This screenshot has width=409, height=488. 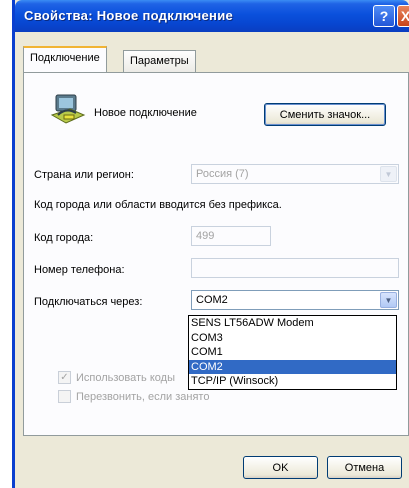 I want to click on redial-row: Перезвонить, если занято, so click(x=133, y=396).